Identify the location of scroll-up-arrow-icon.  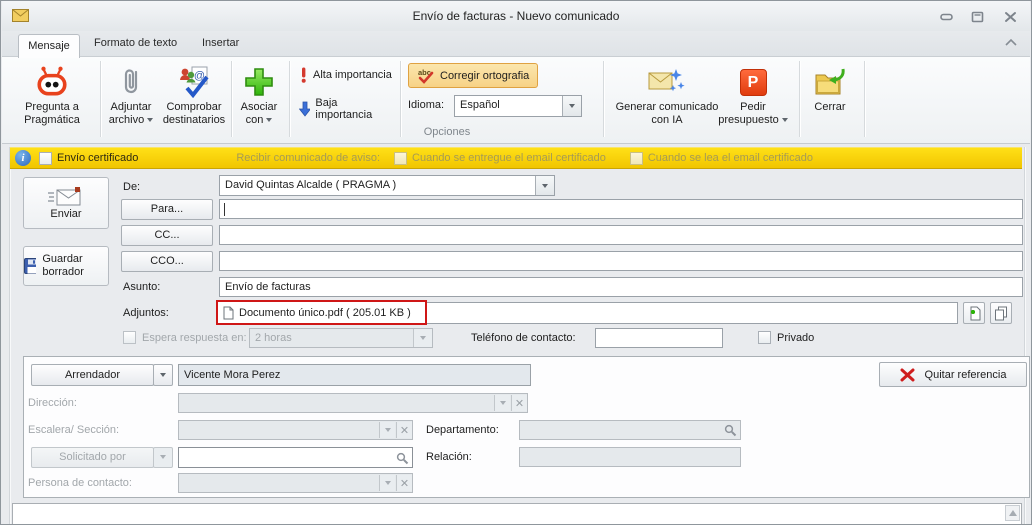
(1012, 513).